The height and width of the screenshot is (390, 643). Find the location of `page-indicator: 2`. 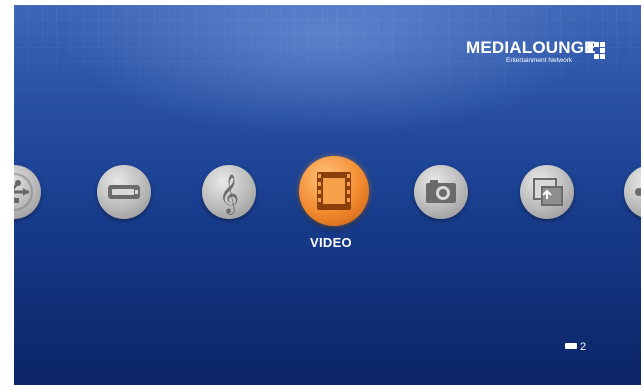

page-indicator: 2 is located at coordinates (575, 347).